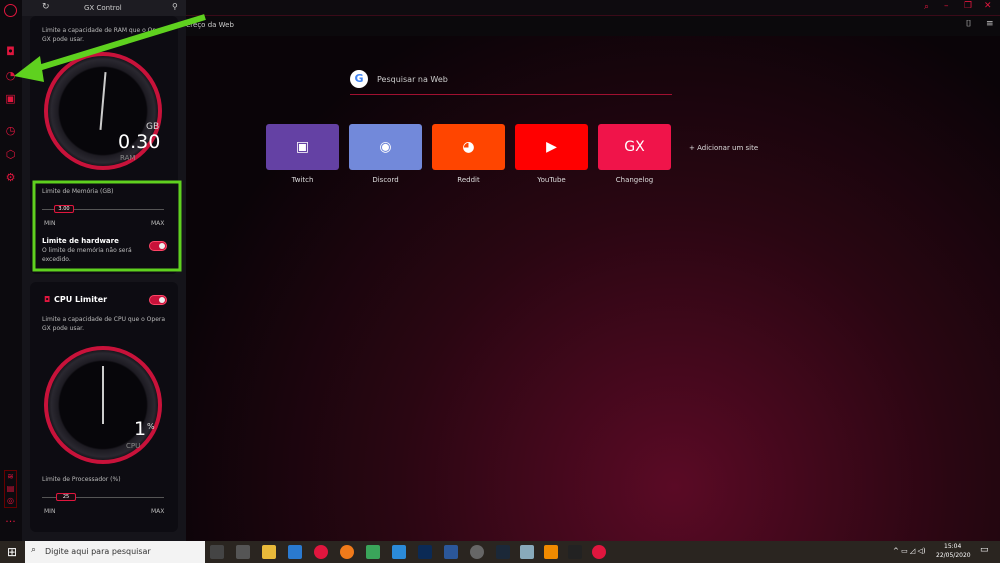  Describe the element at coordinates (34, 550) in the screenshot. I see `search-icon: ⌕` at that location.